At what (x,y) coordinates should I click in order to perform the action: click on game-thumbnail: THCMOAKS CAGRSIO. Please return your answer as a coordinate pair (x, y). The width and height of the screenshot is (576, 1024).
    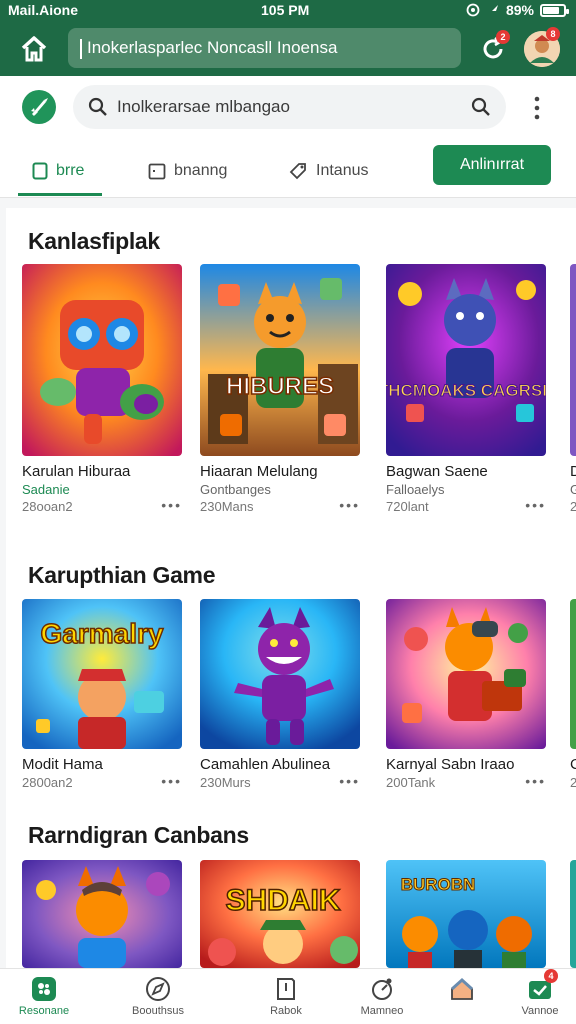
    Looking at the image, I should click on (466, 360).